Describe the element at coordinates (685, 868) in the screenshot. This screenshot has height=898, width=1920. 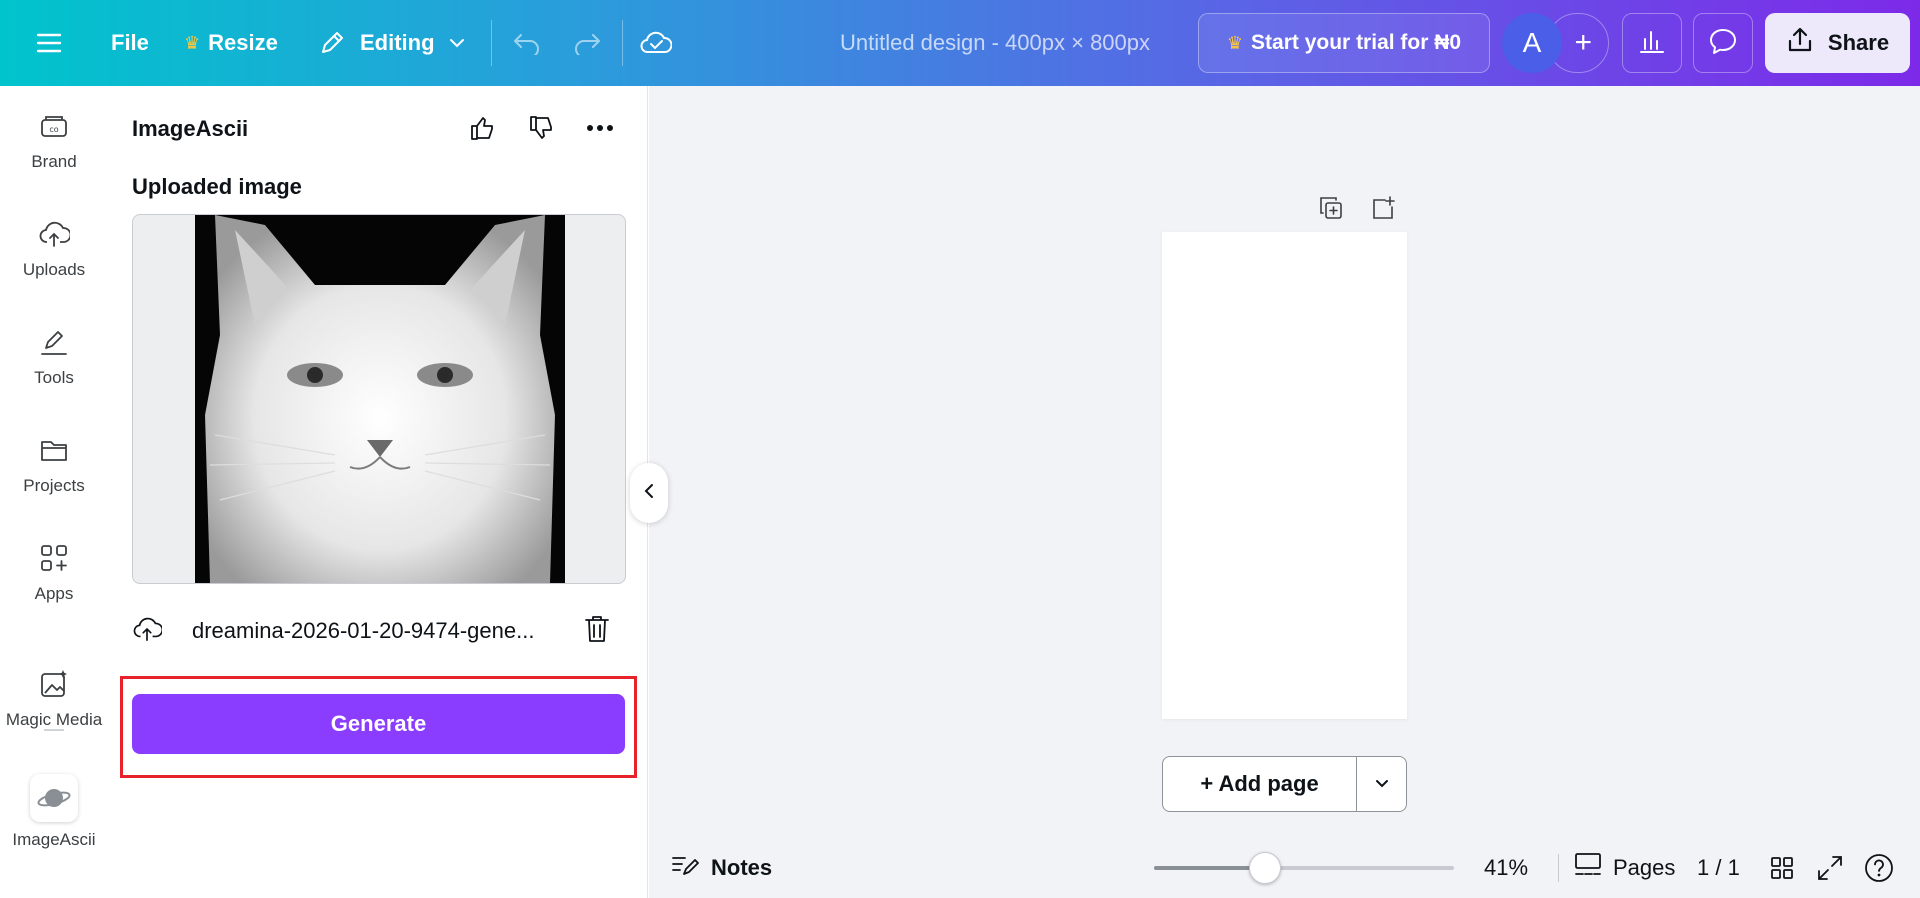
I see `notes-icon` at that location.